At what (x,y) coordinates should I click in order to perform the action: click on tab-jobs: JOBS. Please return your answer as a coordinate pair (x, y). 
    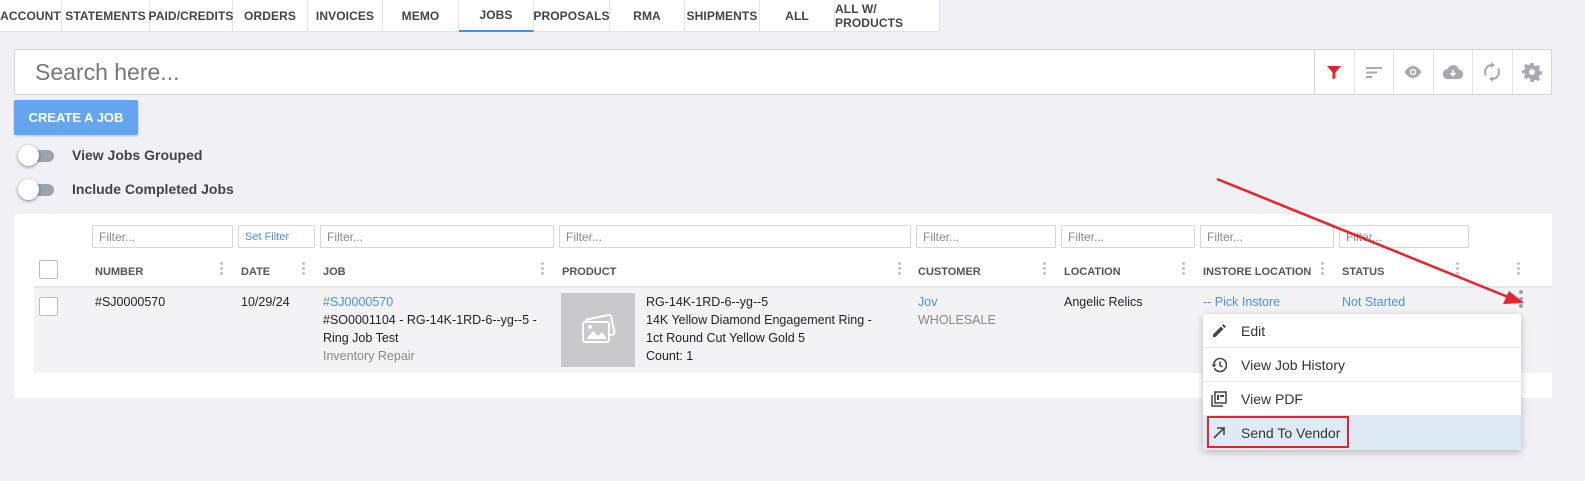
    Looking at the image, I should click on (496, 16).